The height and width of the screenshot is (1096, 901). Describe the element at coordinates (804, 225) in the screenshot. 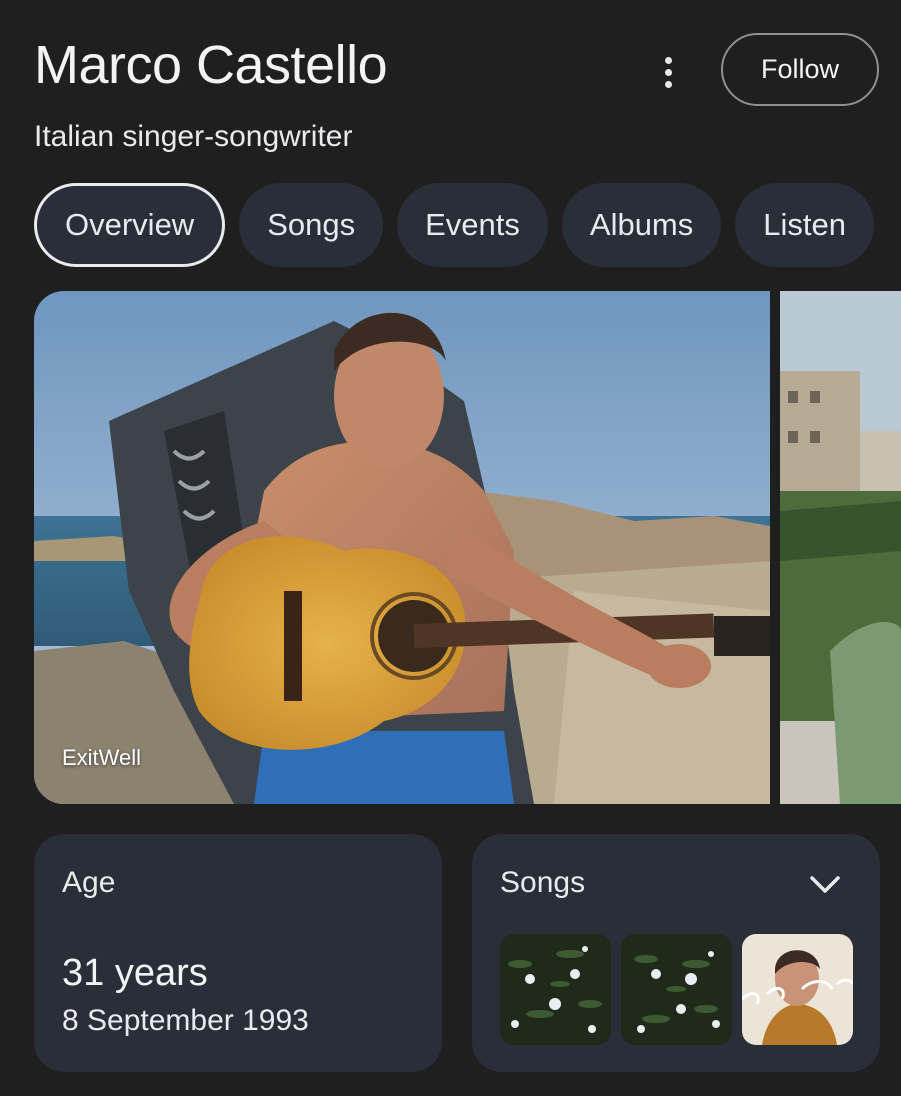

I see `tab-listen: Listen` at that location.